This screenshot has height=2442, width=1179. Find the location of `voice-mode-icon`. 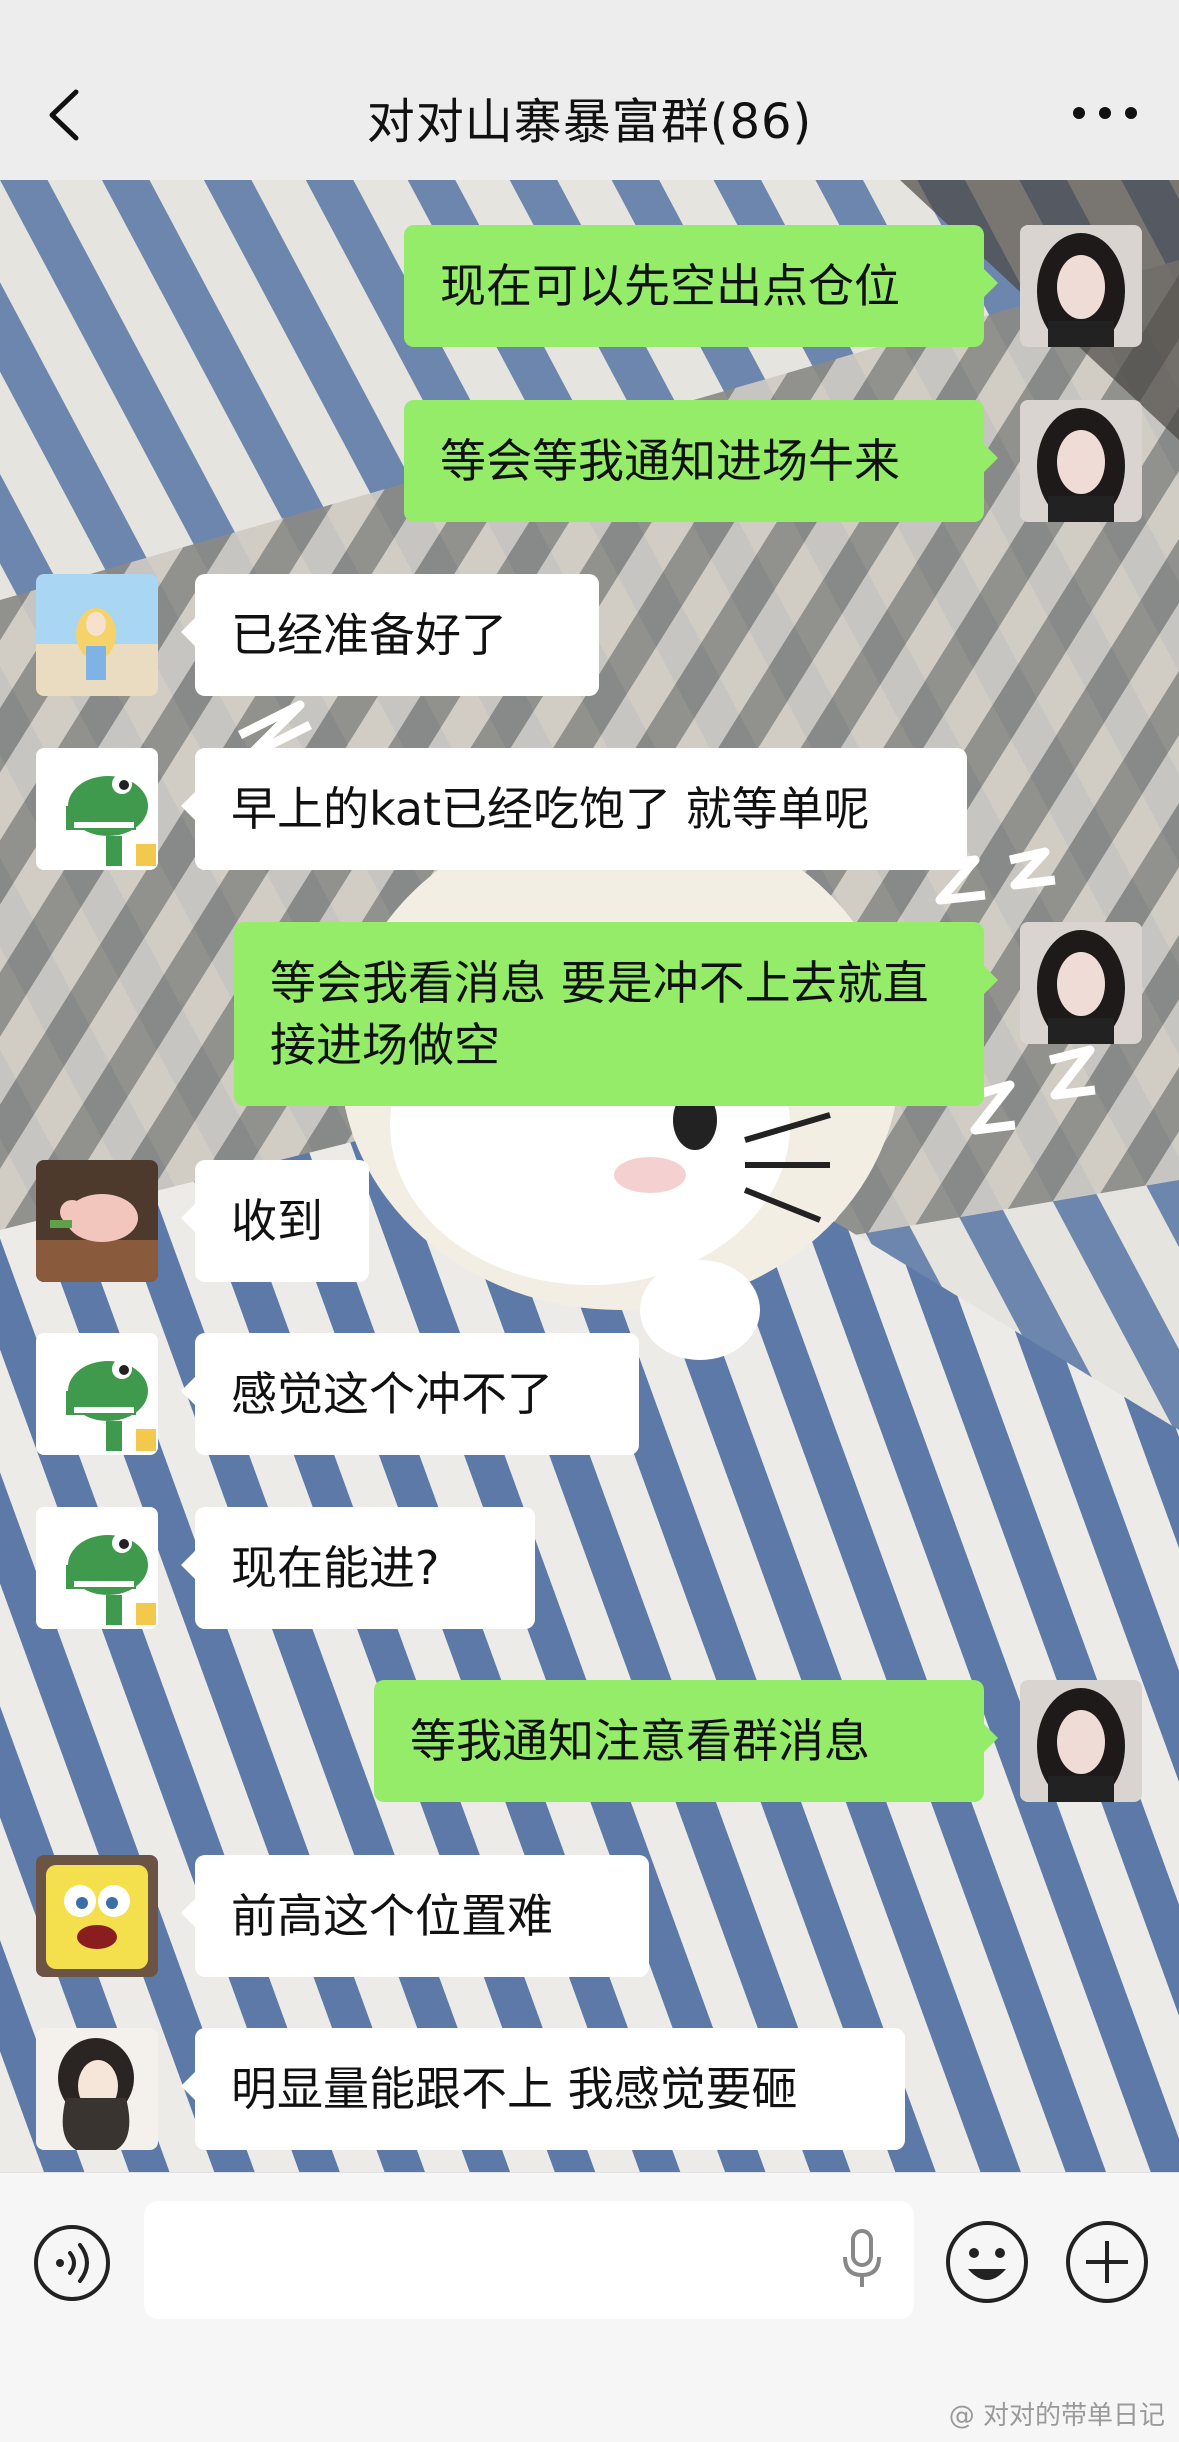

voice-mode-icon is located at coordinates (72, 2263).